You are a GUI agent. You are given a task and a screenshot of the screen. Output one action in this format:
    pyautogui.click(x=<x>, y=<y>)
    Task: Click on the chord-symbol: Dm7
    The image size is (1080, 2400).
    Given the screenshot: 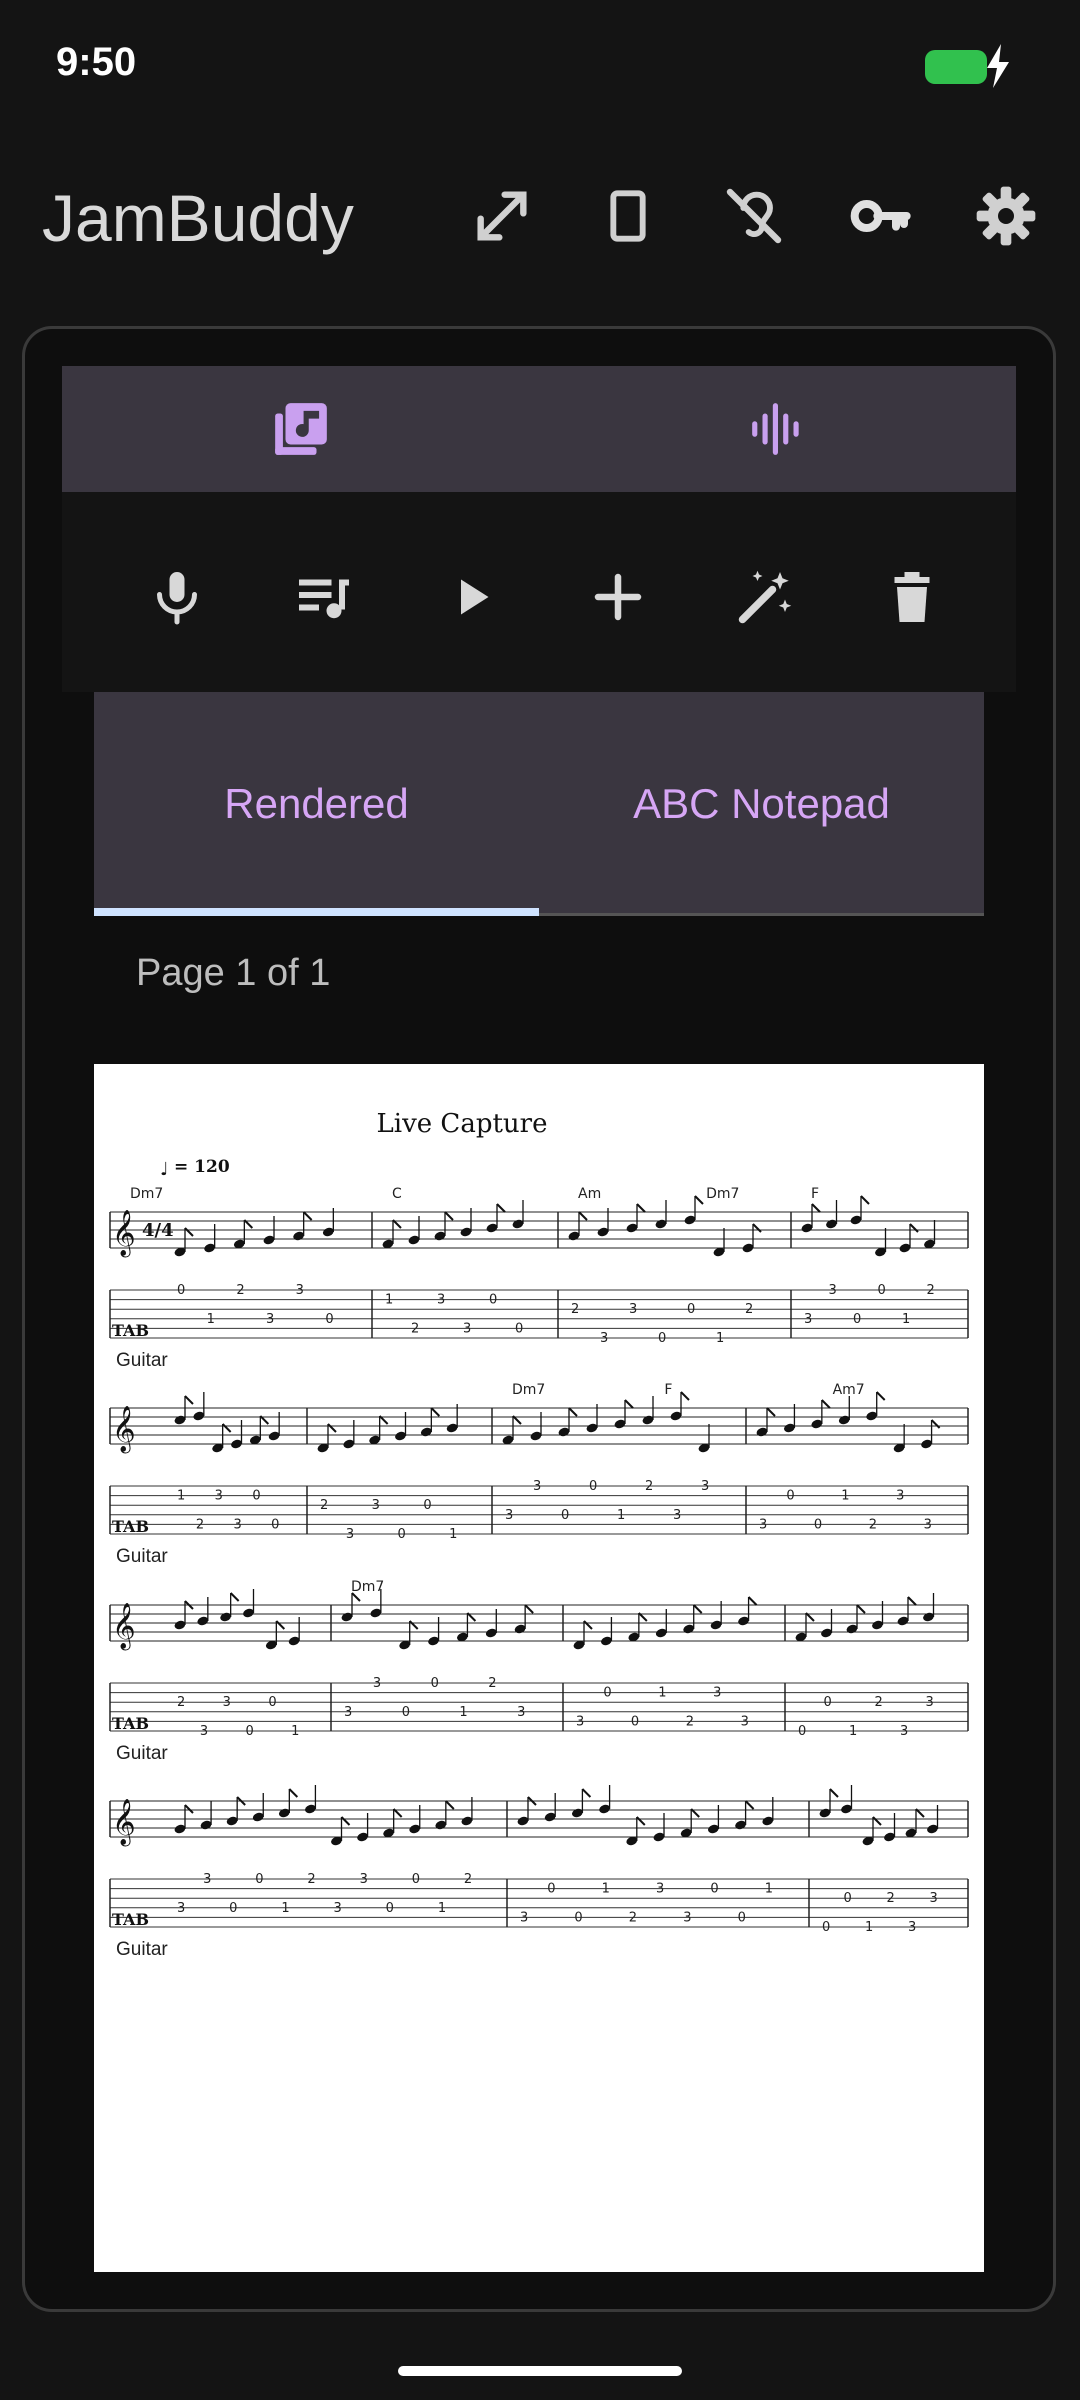 What is the action you would take?
    pyautogui.click(x=367, y=1587)
    